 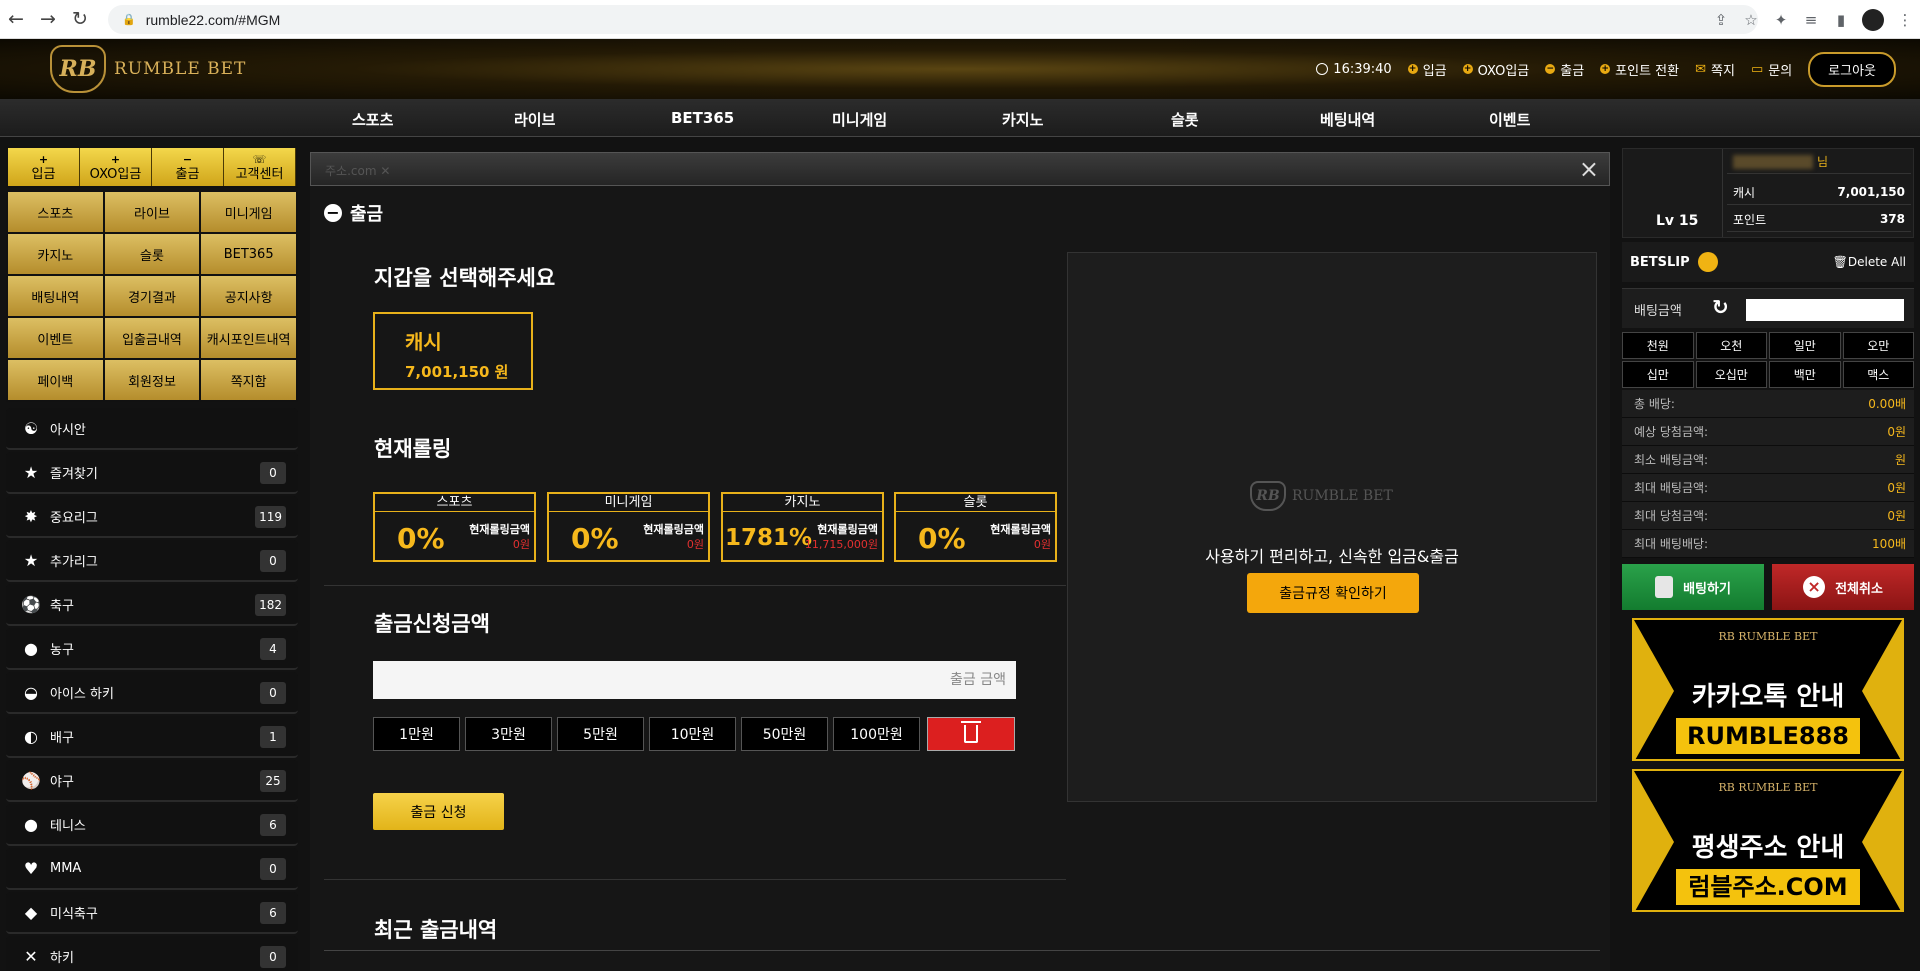 What do you see at coordinates (1022, 119) in the screenshot?
I see `nav-casino: 카지노` at bounding box center [1022, 119].